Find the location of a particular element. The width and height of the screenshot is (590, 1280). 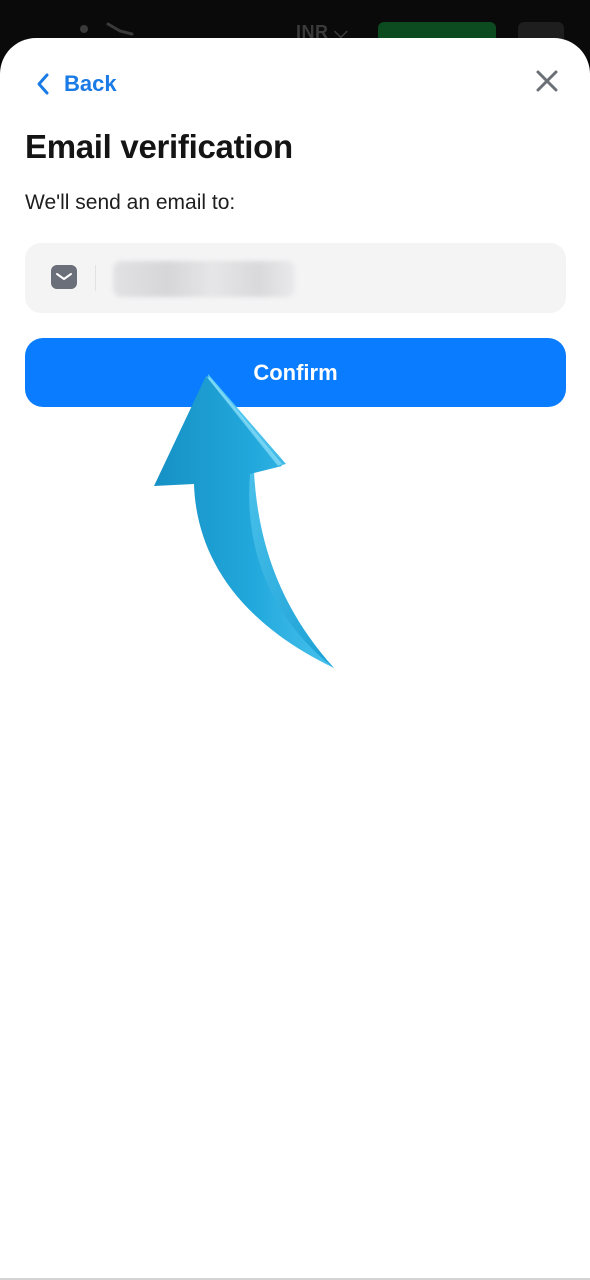

mail-icon is located at coordinates (64, 277).